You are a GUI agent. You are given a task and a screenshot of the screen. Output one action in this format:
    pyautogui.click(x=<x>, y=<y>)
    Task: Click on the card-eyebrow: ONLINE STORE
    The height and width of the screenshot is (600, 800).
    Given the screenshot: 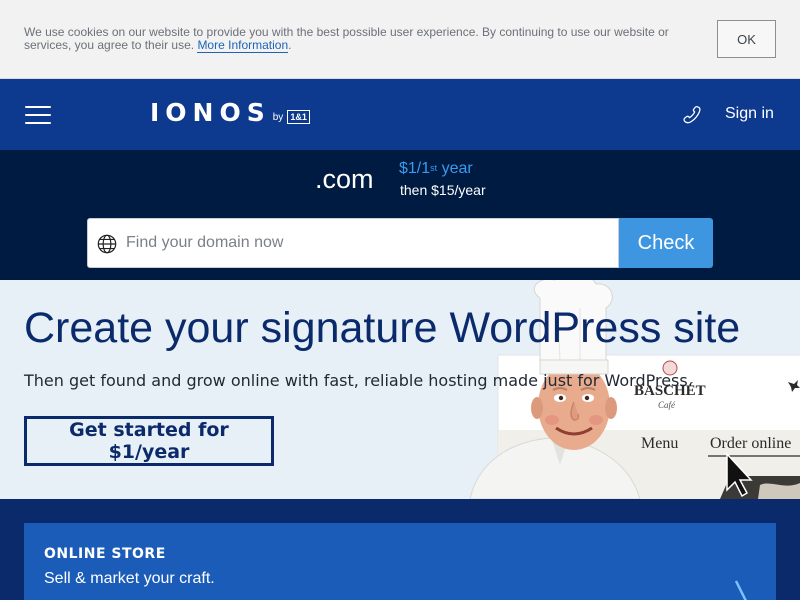 What is the action you would take?
    pyautogui.click(x=105, y=554)
    